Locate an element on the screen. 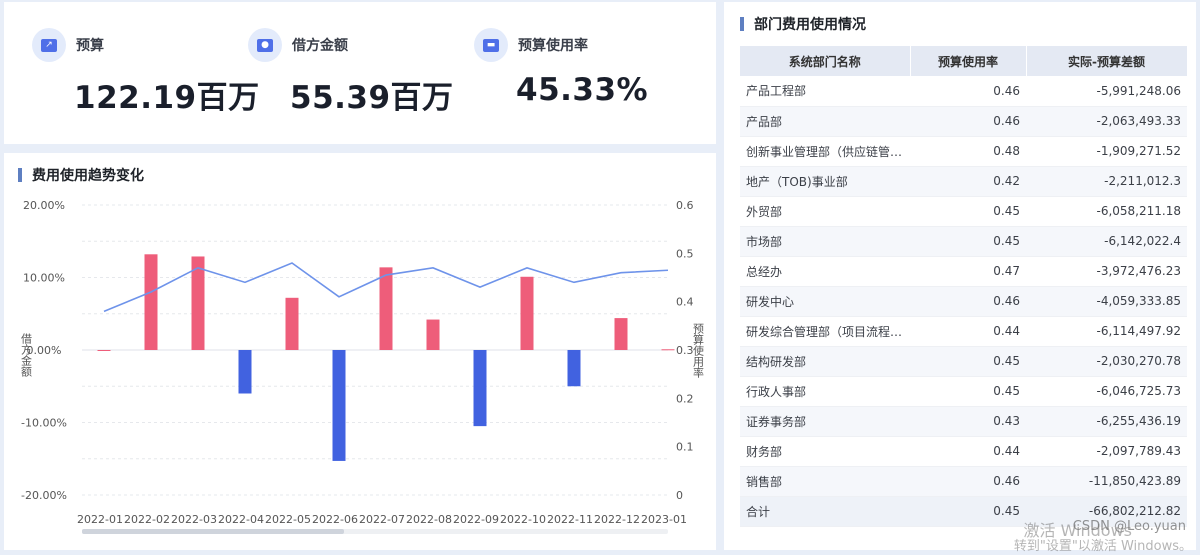 The image size is (1200, 555). x-tick-label: 2022-10 is located at coordinates (523, 519).